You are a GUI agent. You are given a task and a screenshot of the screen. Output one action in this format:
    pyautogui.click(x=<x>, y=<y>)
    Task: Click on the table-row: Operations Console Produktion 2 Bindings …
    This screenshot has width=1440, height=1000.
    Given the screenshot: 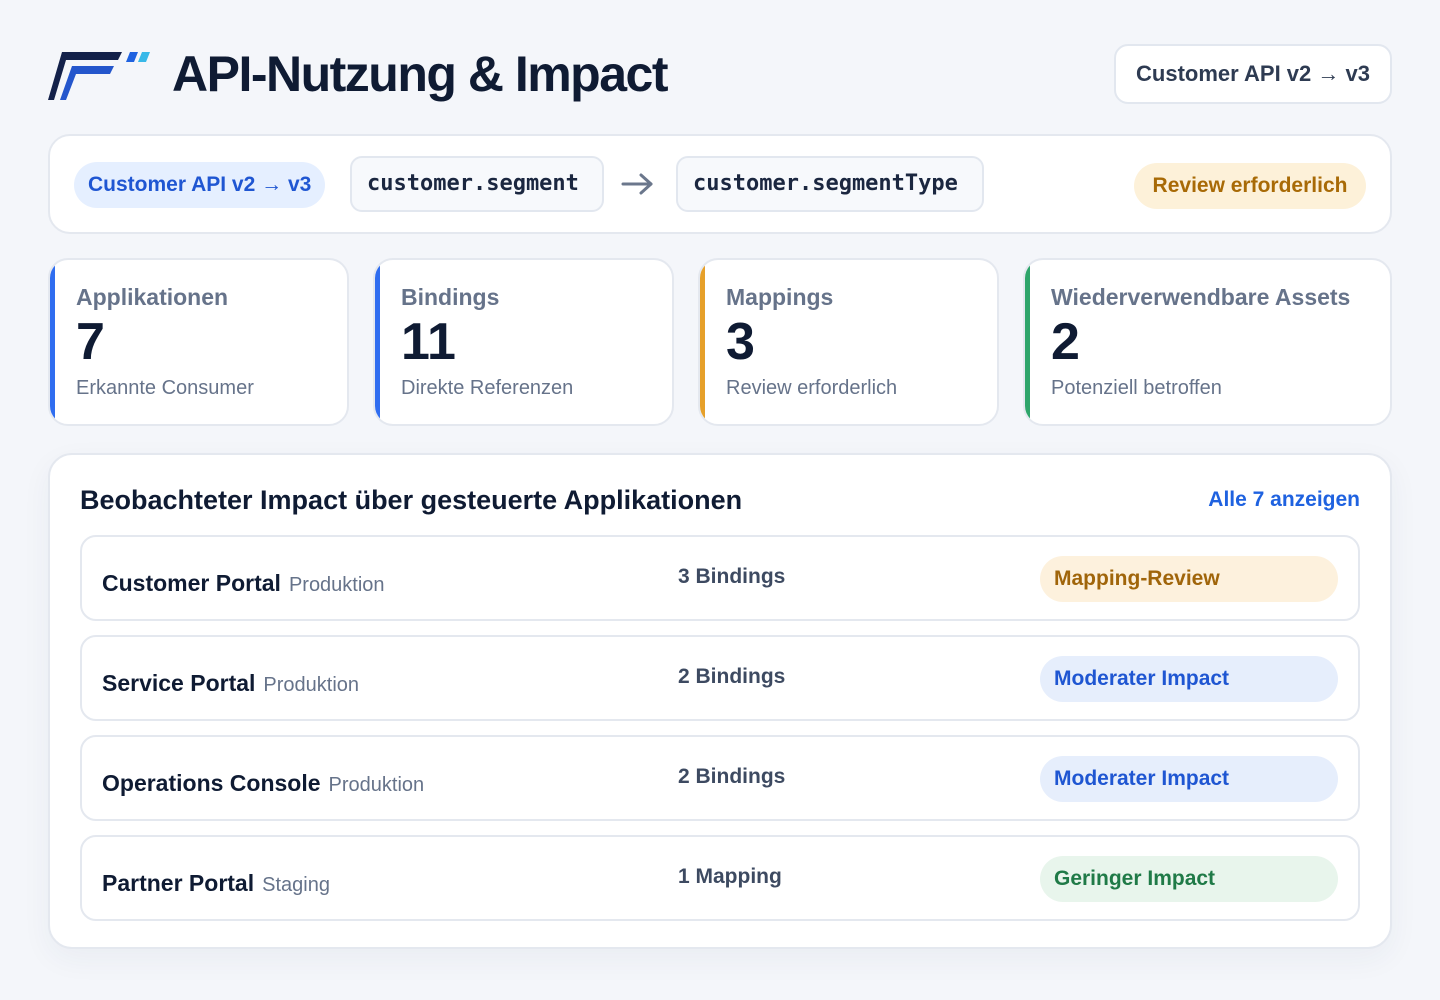 What is the action you would take?
    pyautogui.click(x=720, y=778)
    